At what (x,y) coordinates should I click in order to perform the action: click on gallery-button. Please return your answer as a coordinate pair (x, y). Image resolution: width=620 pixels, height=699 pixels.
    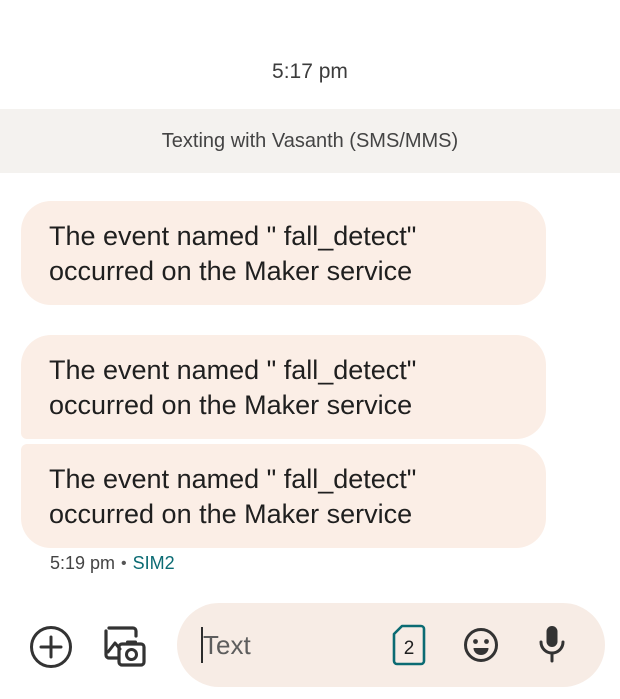
    Looking at the image, I should click on (124, 646).